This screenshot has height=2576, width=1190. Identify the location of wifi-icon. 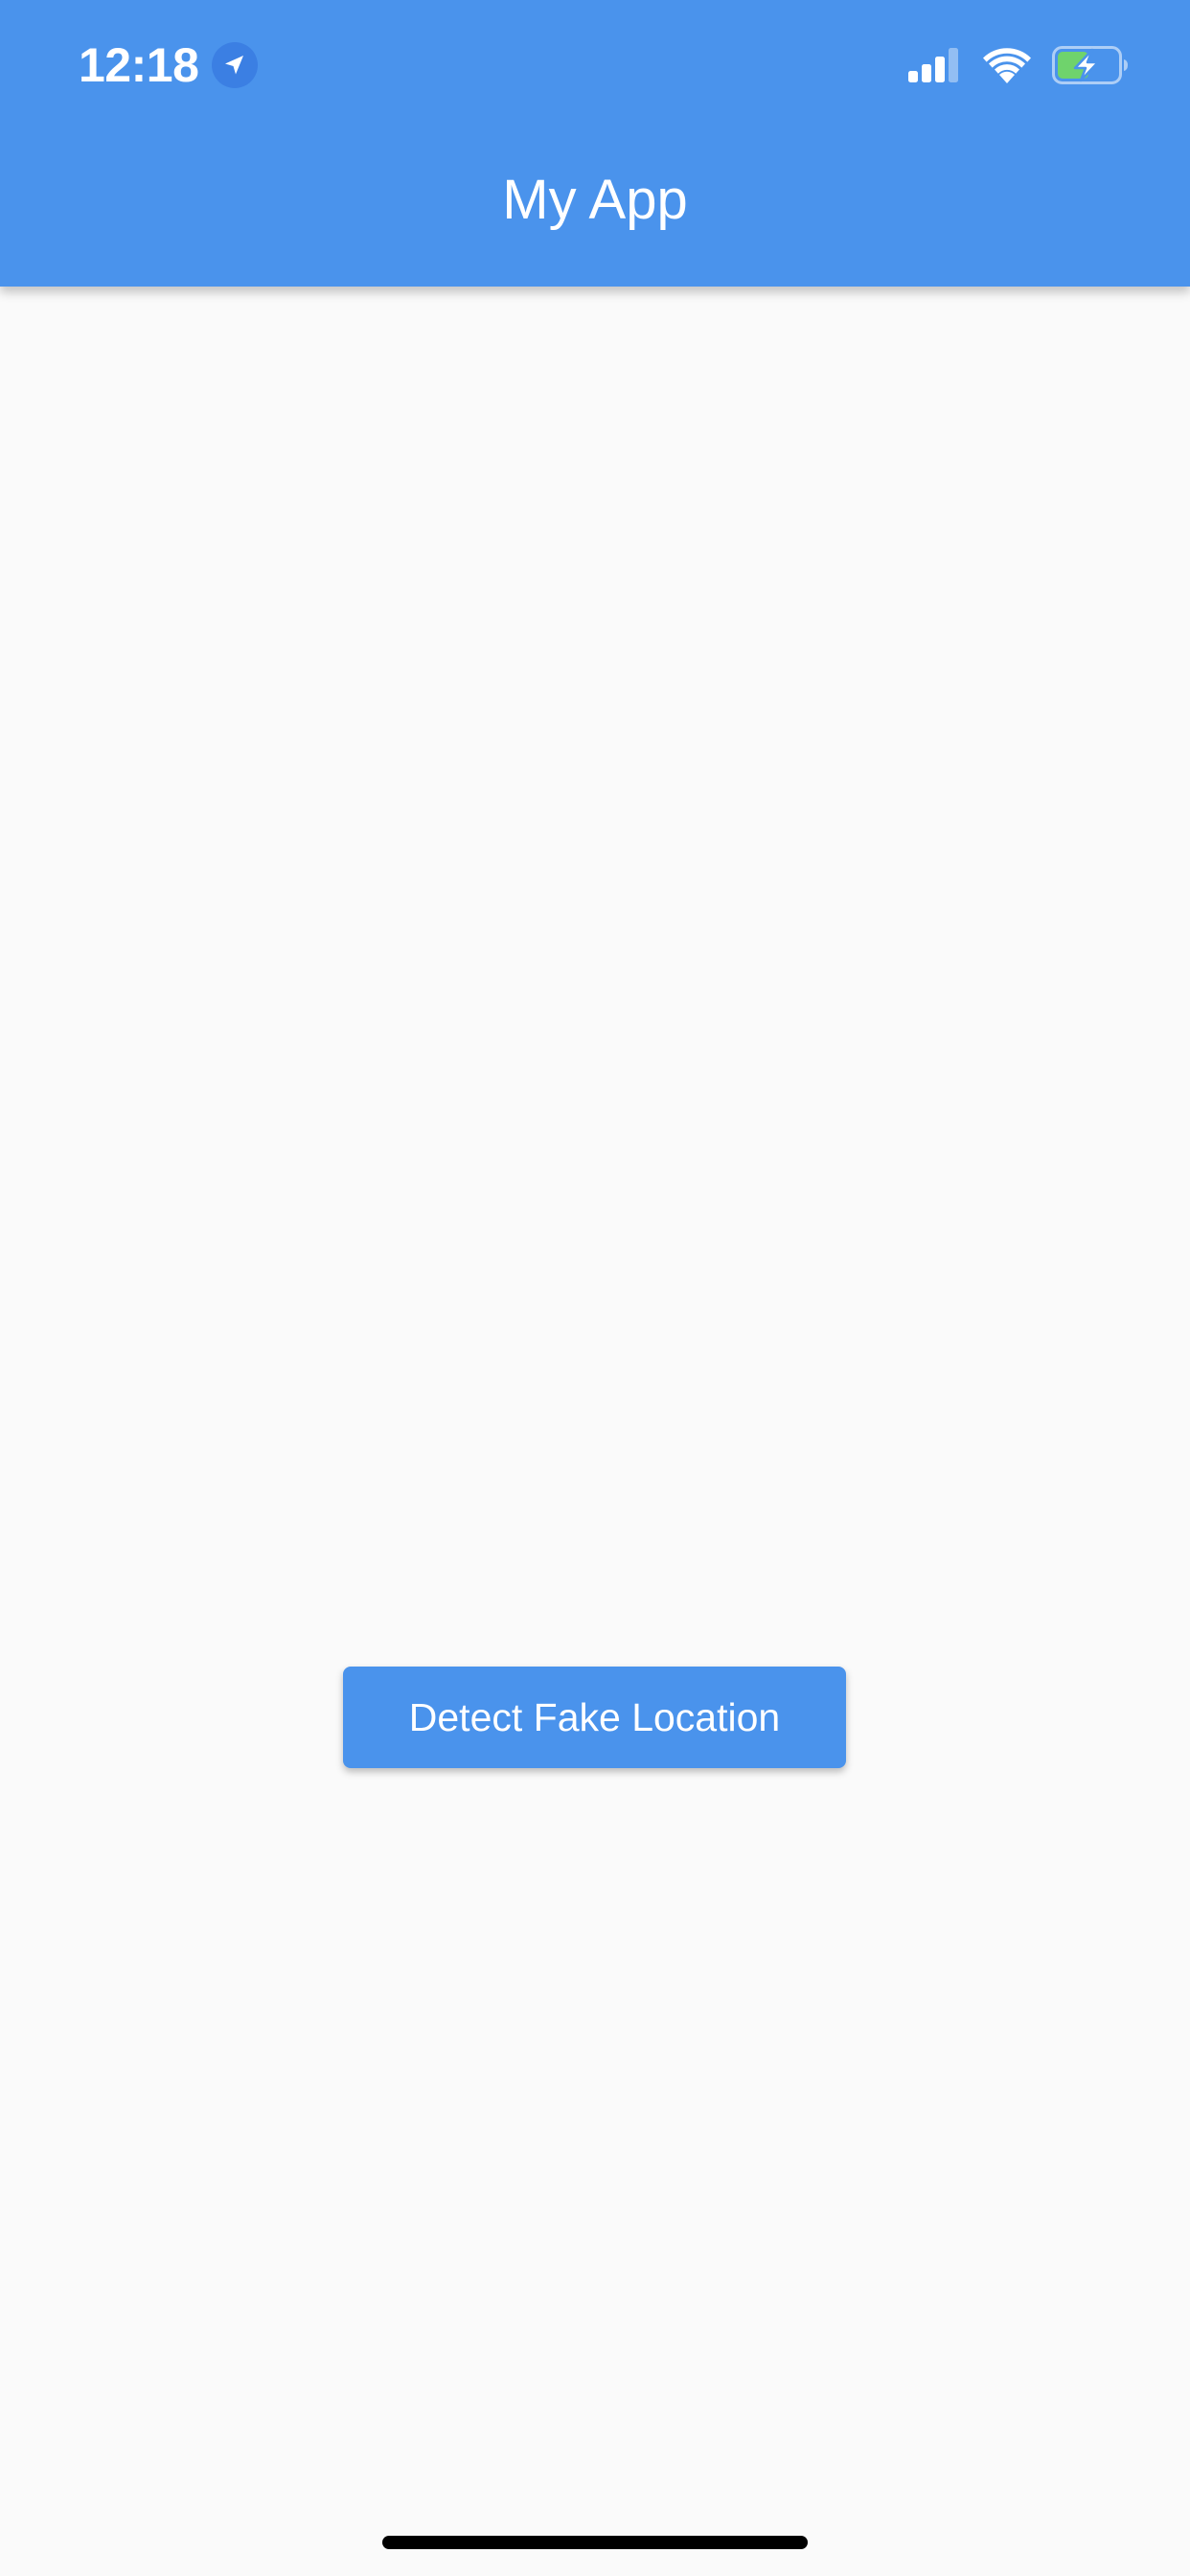
(1007, 65).